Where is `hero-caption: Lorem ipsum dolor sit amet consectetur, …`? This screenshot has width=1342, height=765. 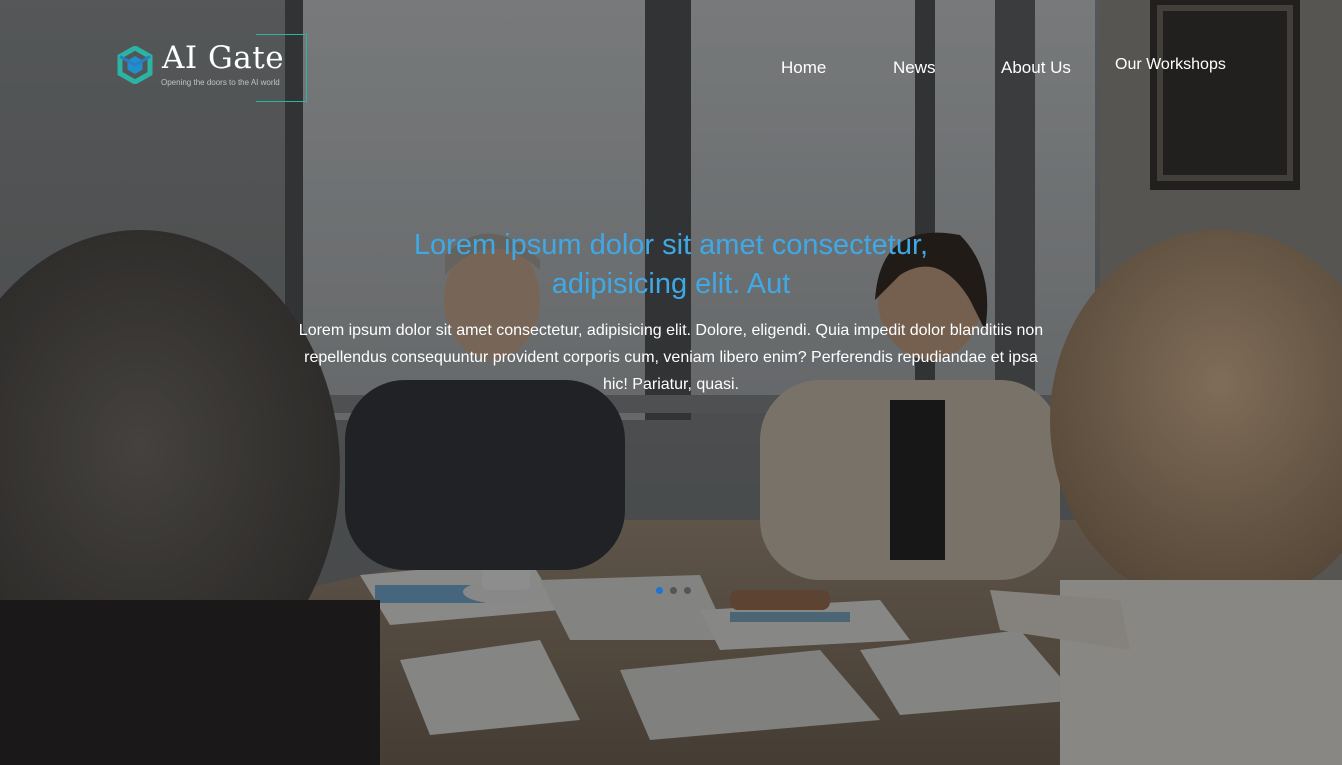
hero-caption: Lorem ipsum dolor sit amet consectetur, … is located at coordinates (671, 312).